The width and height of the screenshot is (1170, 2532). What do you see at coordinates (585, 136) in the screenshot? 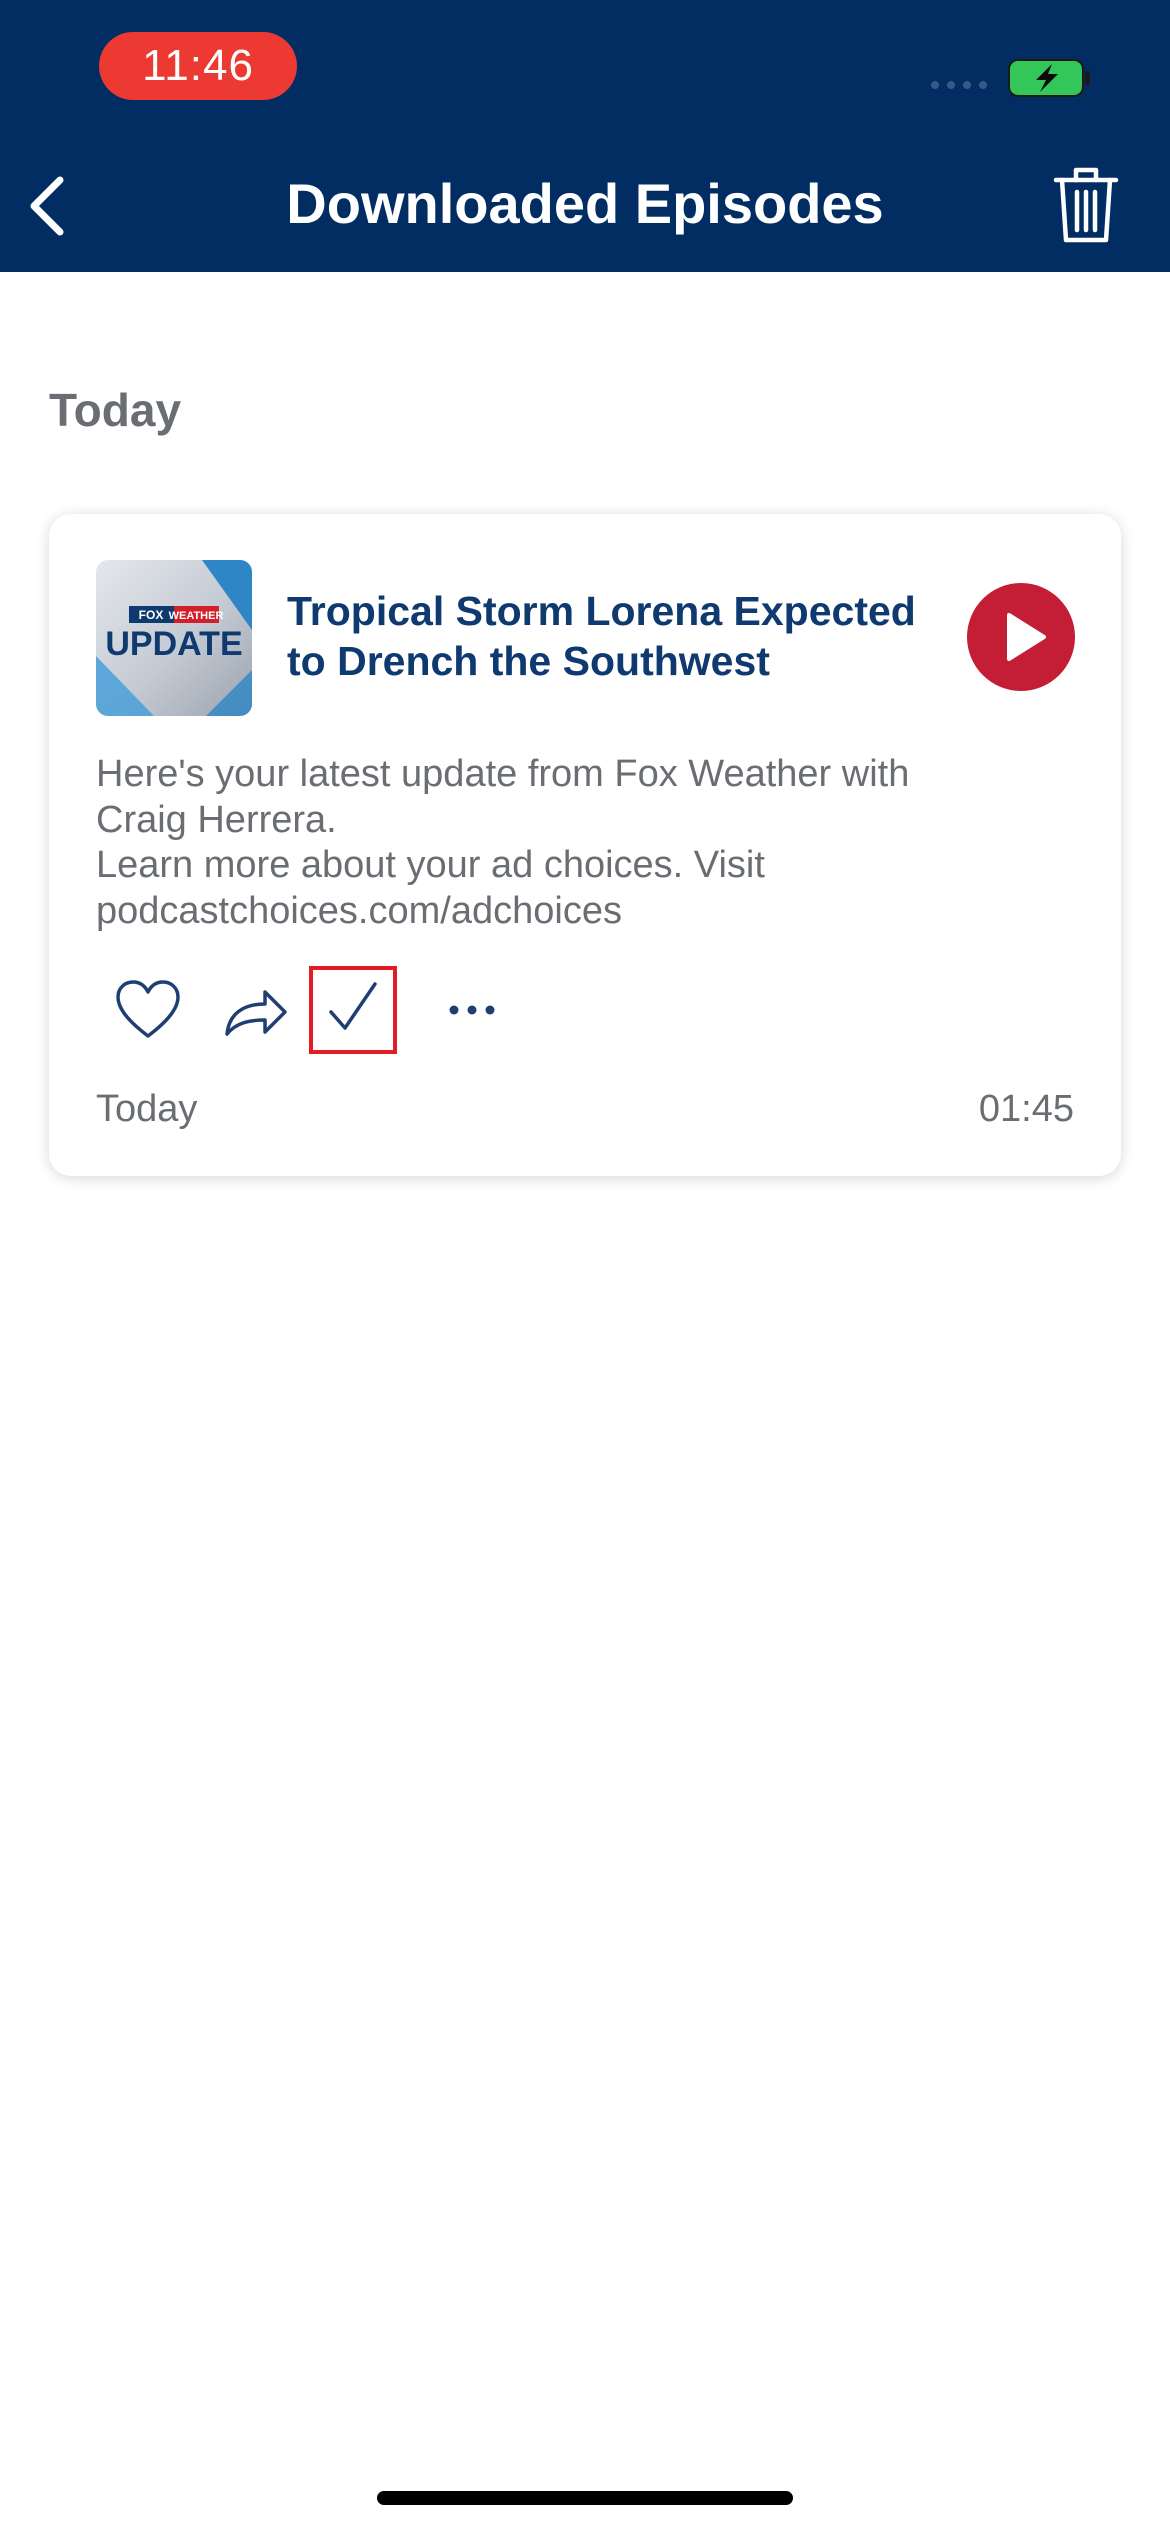
I see `nav-header: 11:46 Downloaded Episodes` at bounding box center [585, 136].